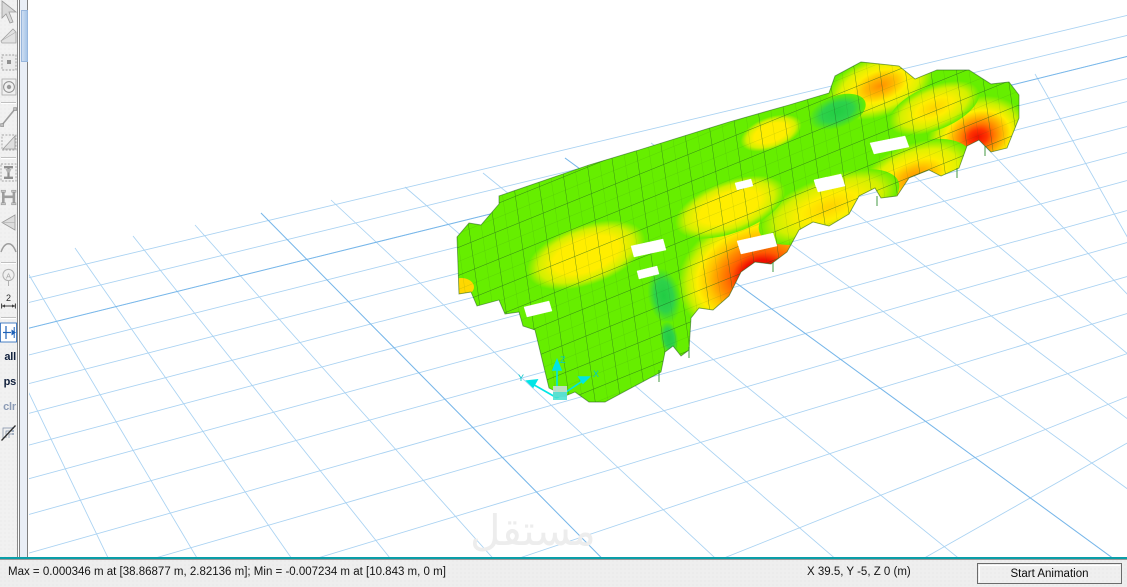 The image size is (1127, 587). What do you see at coordinates (8, 197) in the screenshot?
I see `draw-beam-icon` at bounding box center [8, 197].